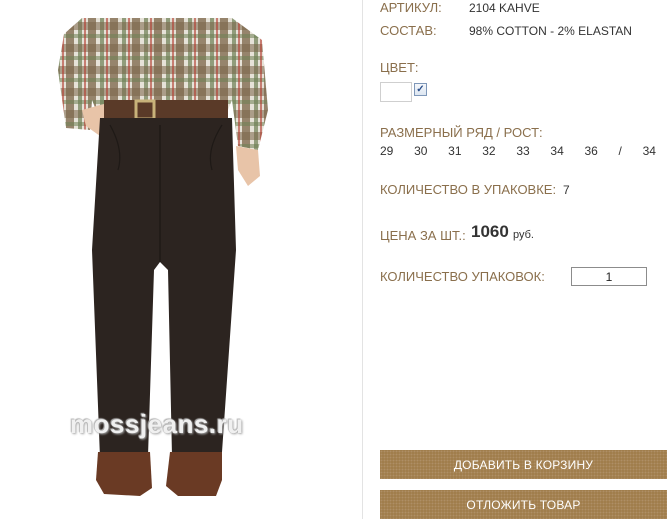  What do you see at coordinates (455, 151) in the screenshot?
I see `size-item: 31` at bounding box center [455, 151].